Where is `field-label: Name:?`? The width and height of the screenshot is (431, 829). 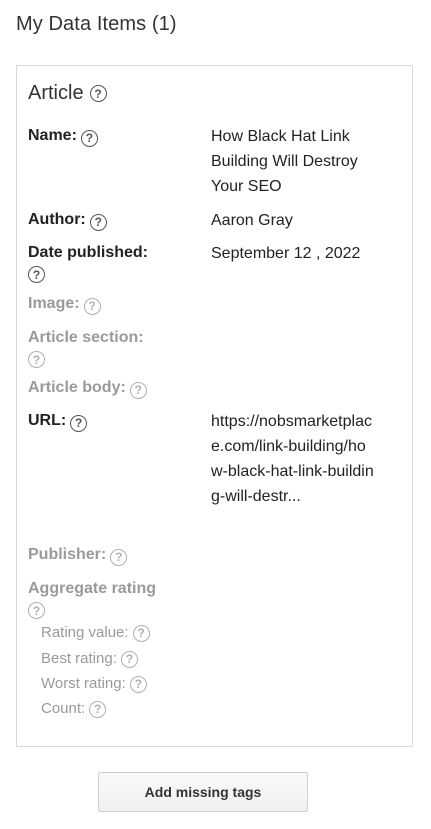
field-label: Name:? is located at coordinates (63, 135).